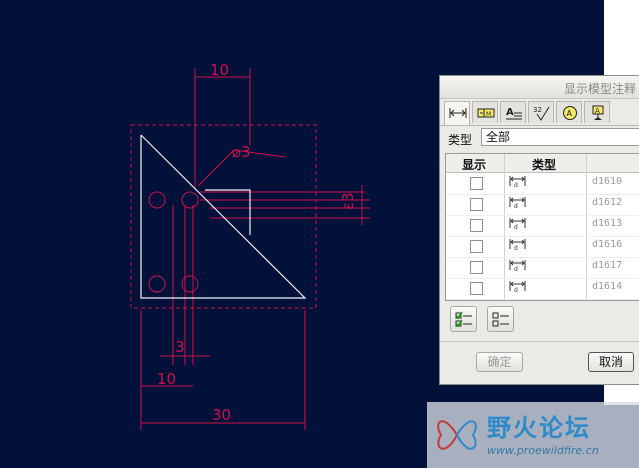 The image size is (639, 468). I want to click on dim-overall-text: 30, so click(221, 415).